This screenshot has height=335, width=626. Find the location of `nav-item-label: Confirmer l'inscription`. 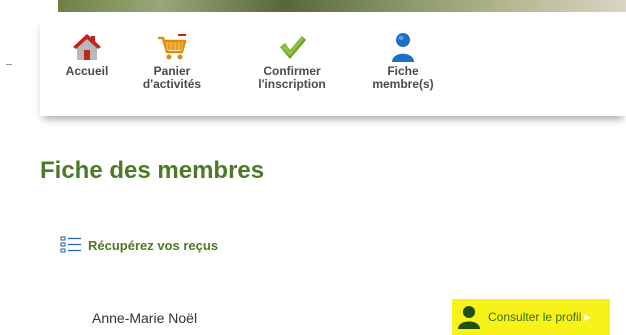

nav-item-label: Confirmer l'inscription is located at coordinates (292, 77).